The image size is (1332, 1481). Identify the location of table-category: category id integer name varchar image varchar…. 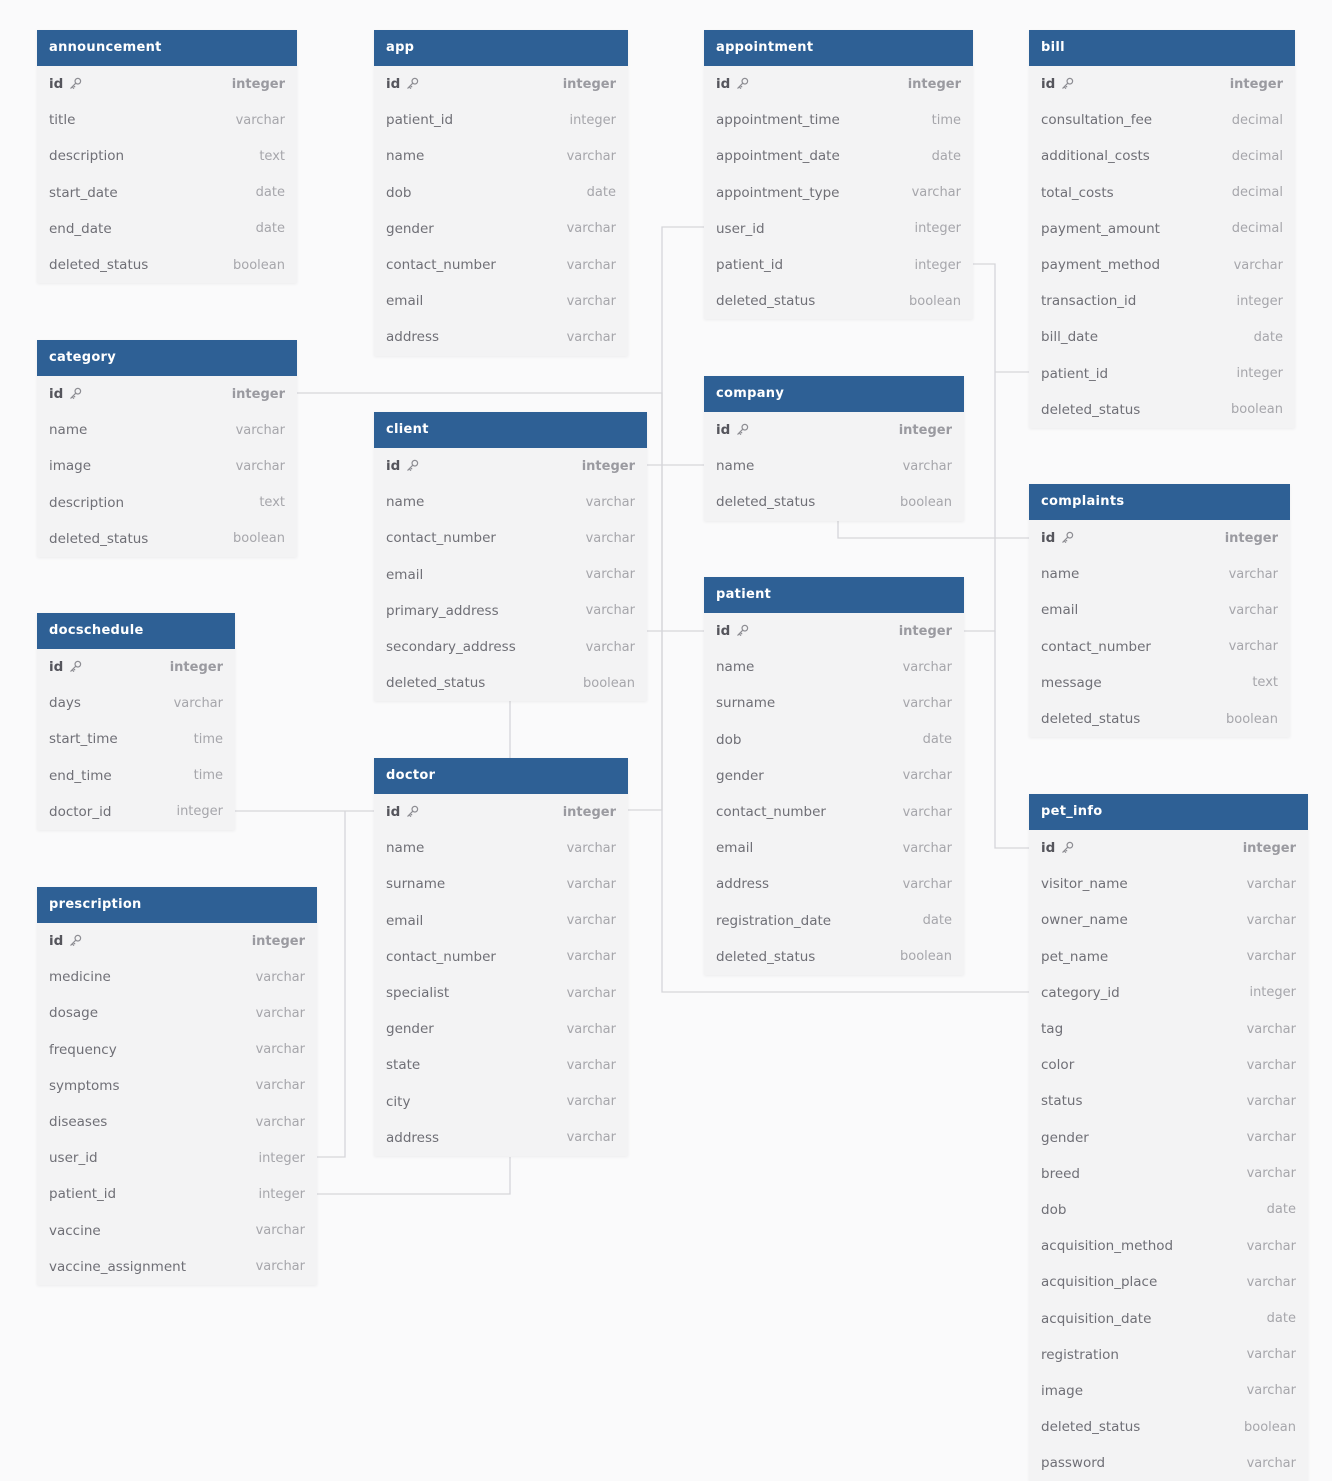
(167, 448).